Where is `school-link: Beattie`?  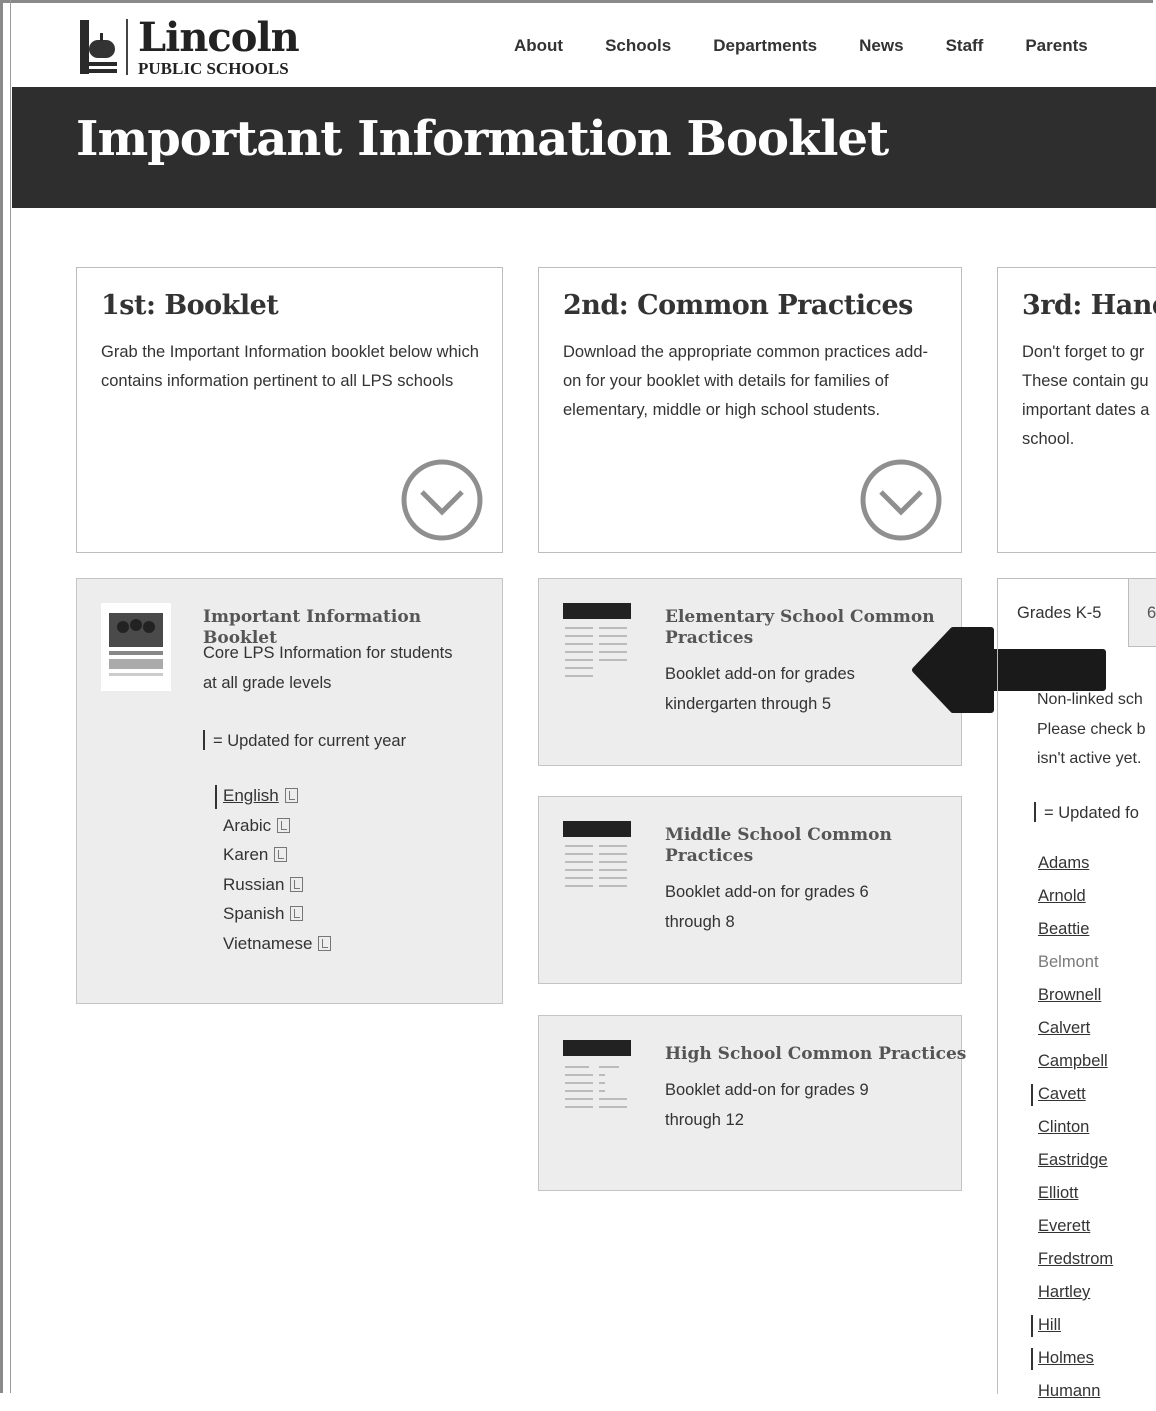 school-link: Beattie is located at coordinates (1063, 929).